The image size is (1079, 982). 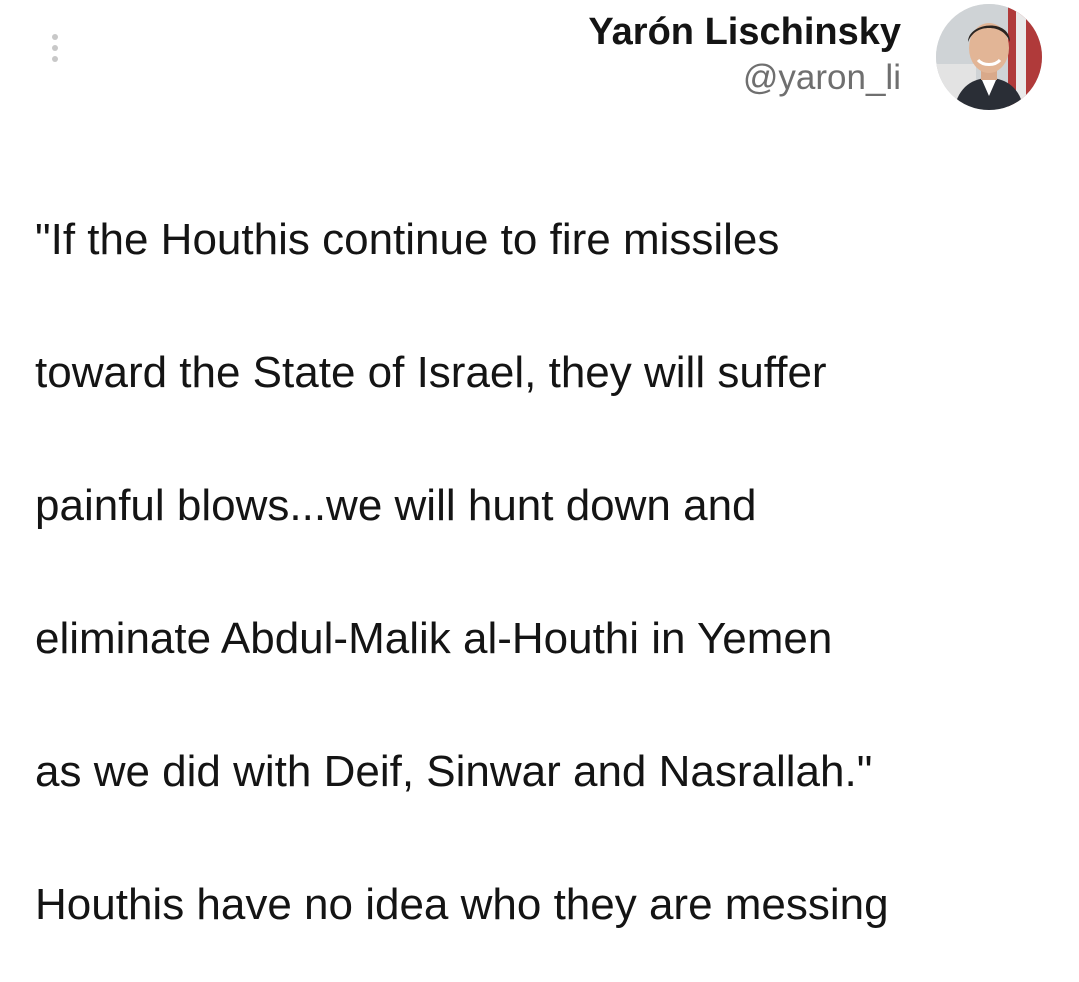 I want to click on profile-photo-icon, so click(x=989, y=57).